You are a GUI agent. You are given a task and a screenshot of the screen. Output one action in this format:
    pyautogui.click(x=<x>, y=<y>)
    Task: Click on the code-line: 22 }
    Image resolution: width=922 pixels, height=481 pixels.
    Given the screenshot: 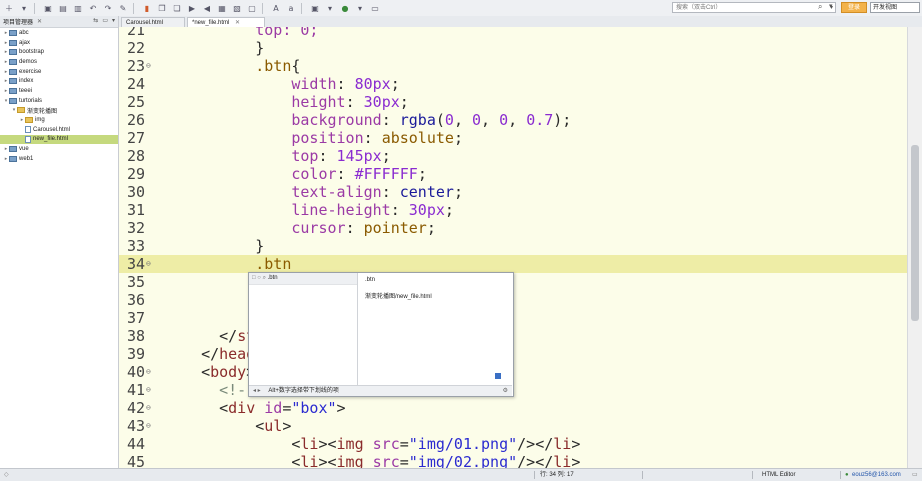 What is the action you would take?
    pyautogui.click(x=513, y=48)
    